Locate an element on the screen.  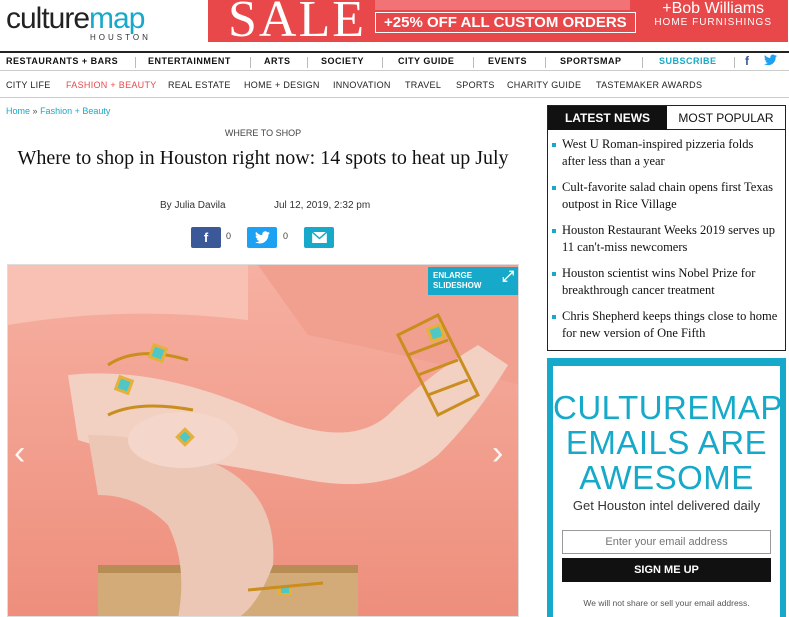
subnav-travel: TRAVEL is located at coordinates (423, 85).